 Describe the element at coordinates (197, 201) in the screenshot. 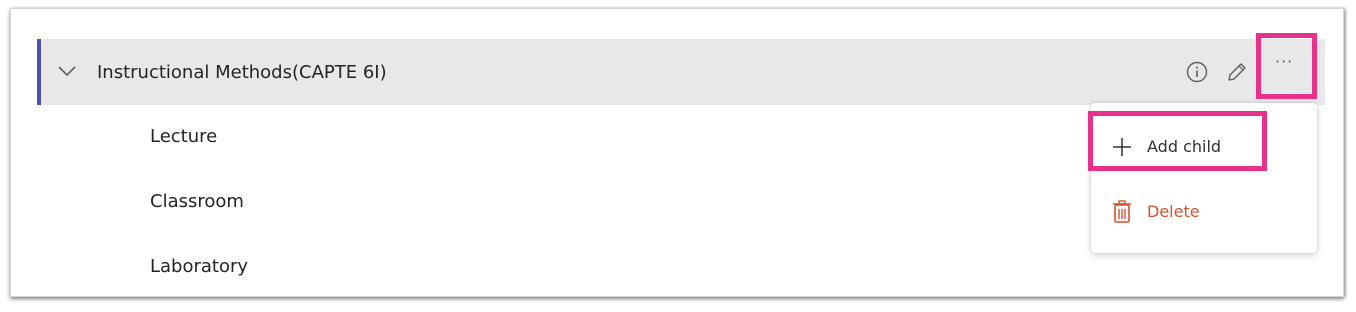

I see `tree-child-item: Classroom` at that location.